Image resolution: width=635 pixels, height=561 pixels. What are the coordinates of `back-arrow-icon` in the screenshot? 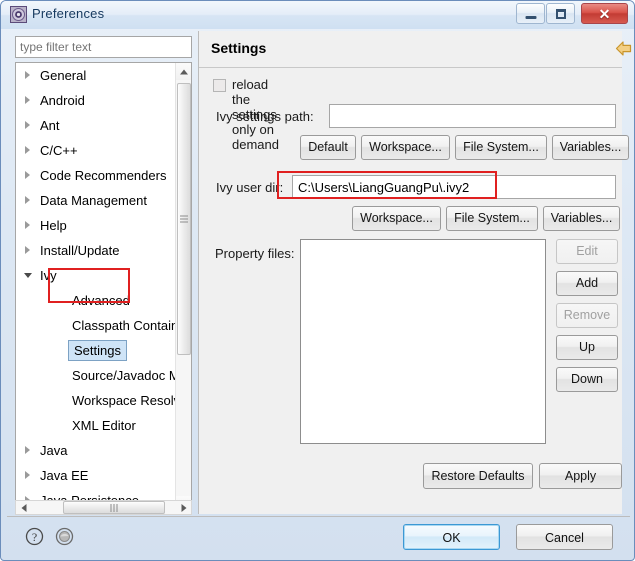 It's located at (624, 49).